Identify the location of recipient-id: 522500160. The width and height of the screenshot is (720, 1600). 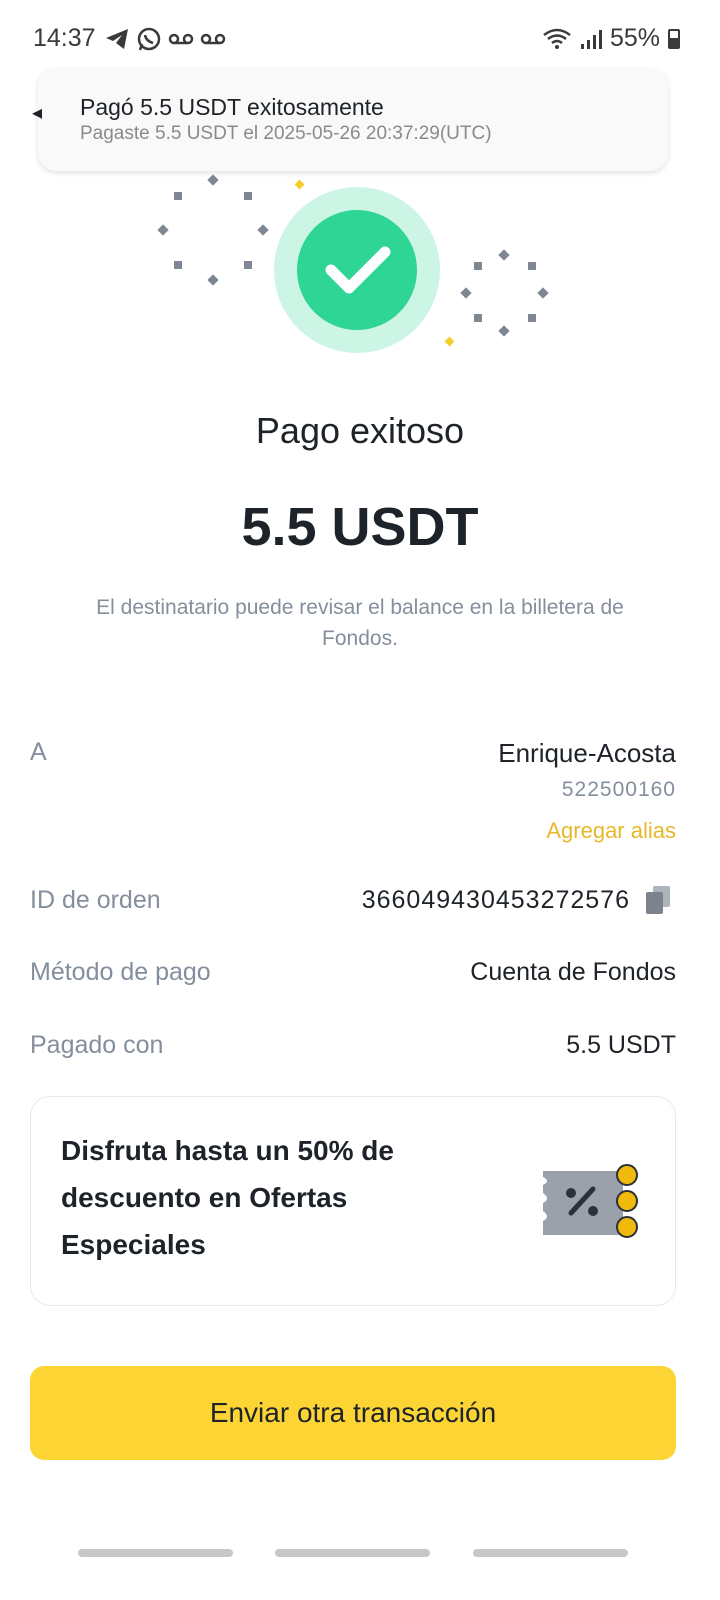
(618, 789).